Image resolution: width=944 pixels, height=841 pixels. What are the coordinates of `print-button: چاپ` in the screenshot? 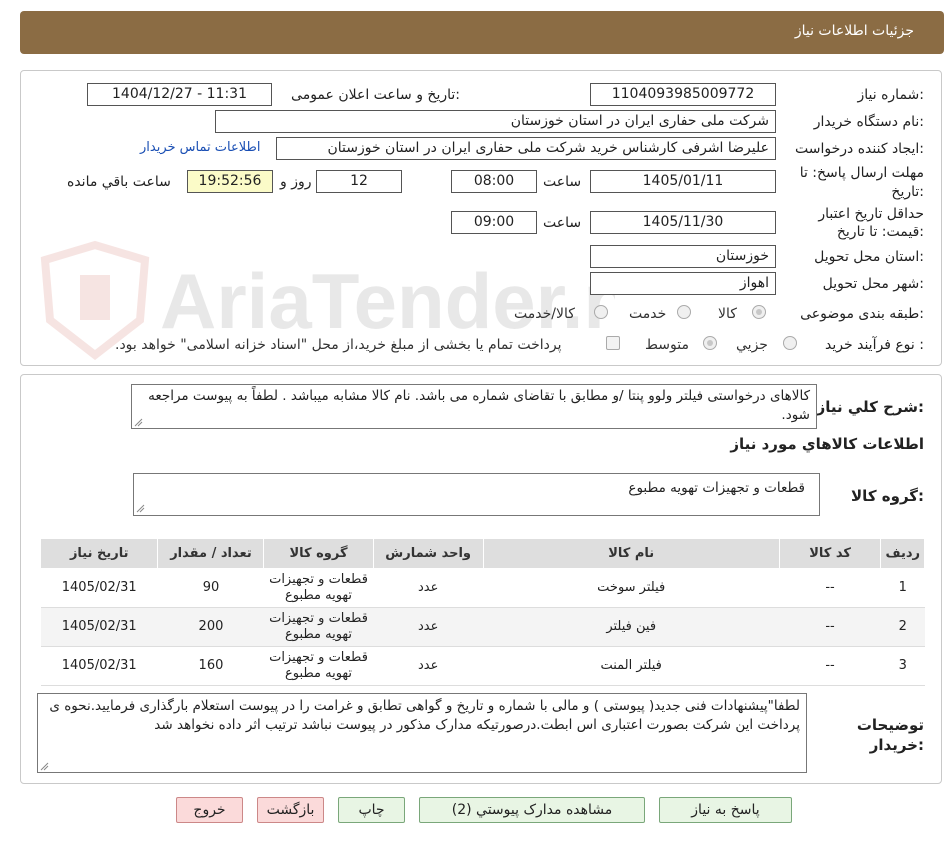 It's located at (371, 810).